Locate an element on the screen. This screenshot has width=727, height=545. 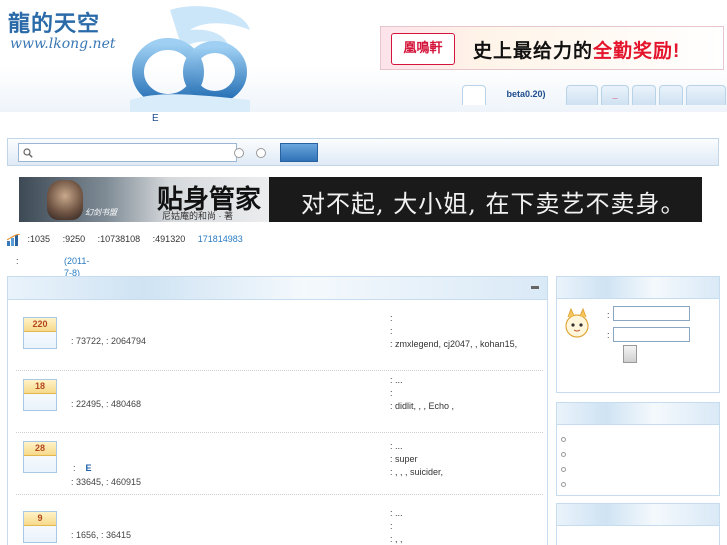
forum-row-right-line: : zmxlegend, cj2047, , kohan15, is located at coordinates (453, 344).